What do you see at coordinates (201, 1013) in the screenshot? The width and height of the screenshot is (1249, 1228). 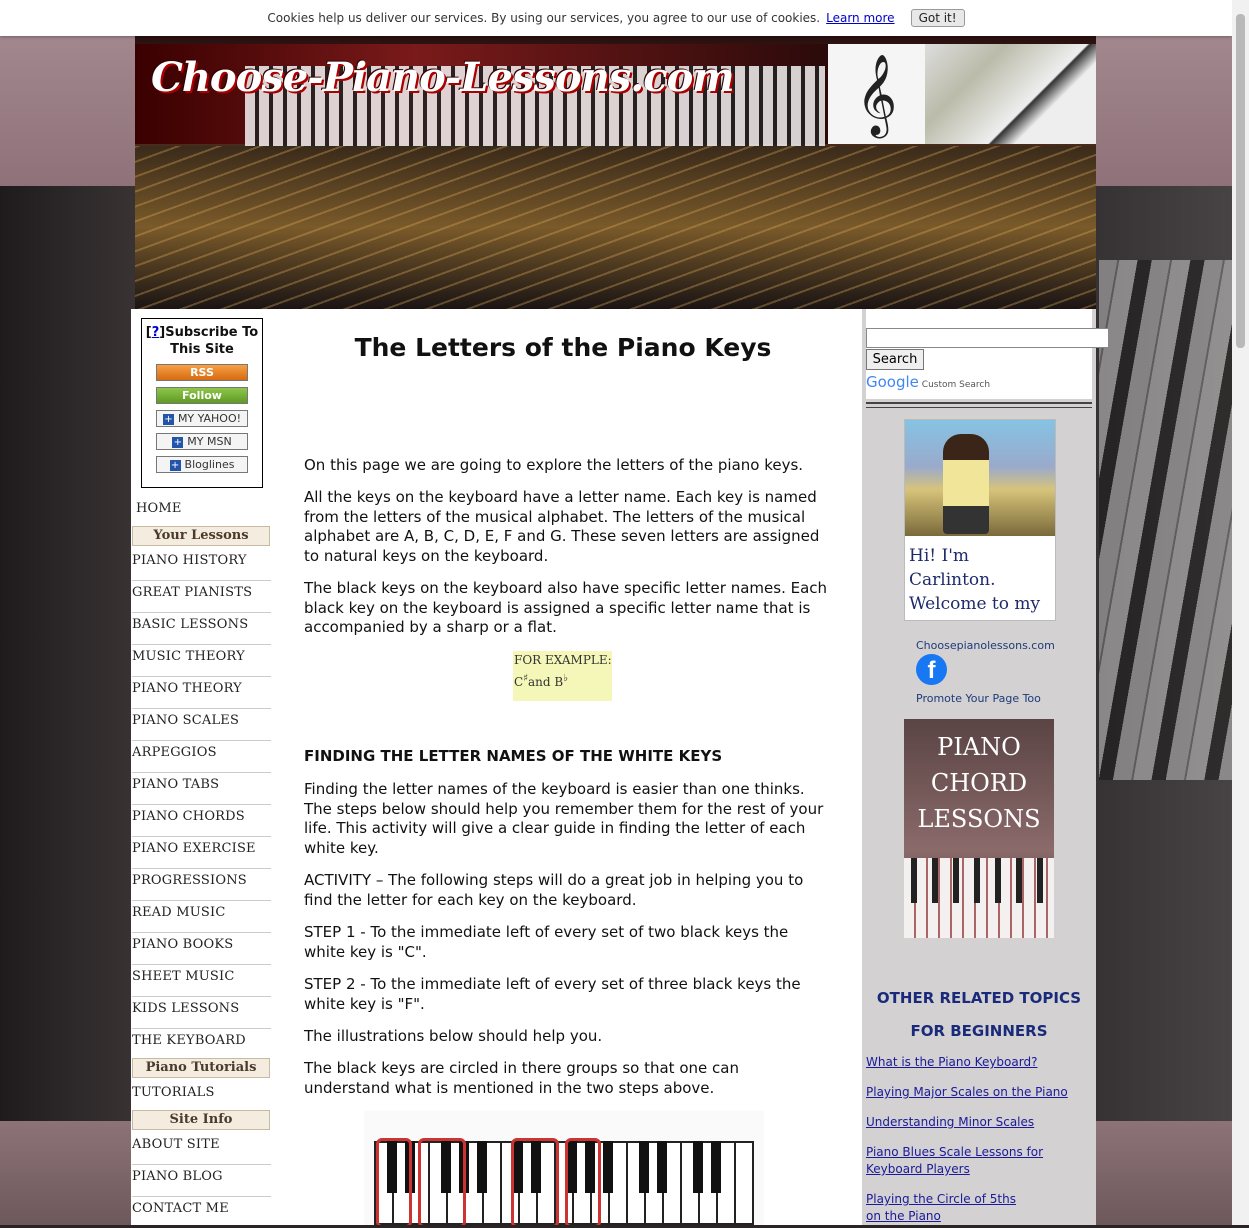 I see `nav-kids-lessons: KIDS LESSONS` at bounding box center [201, 1013].